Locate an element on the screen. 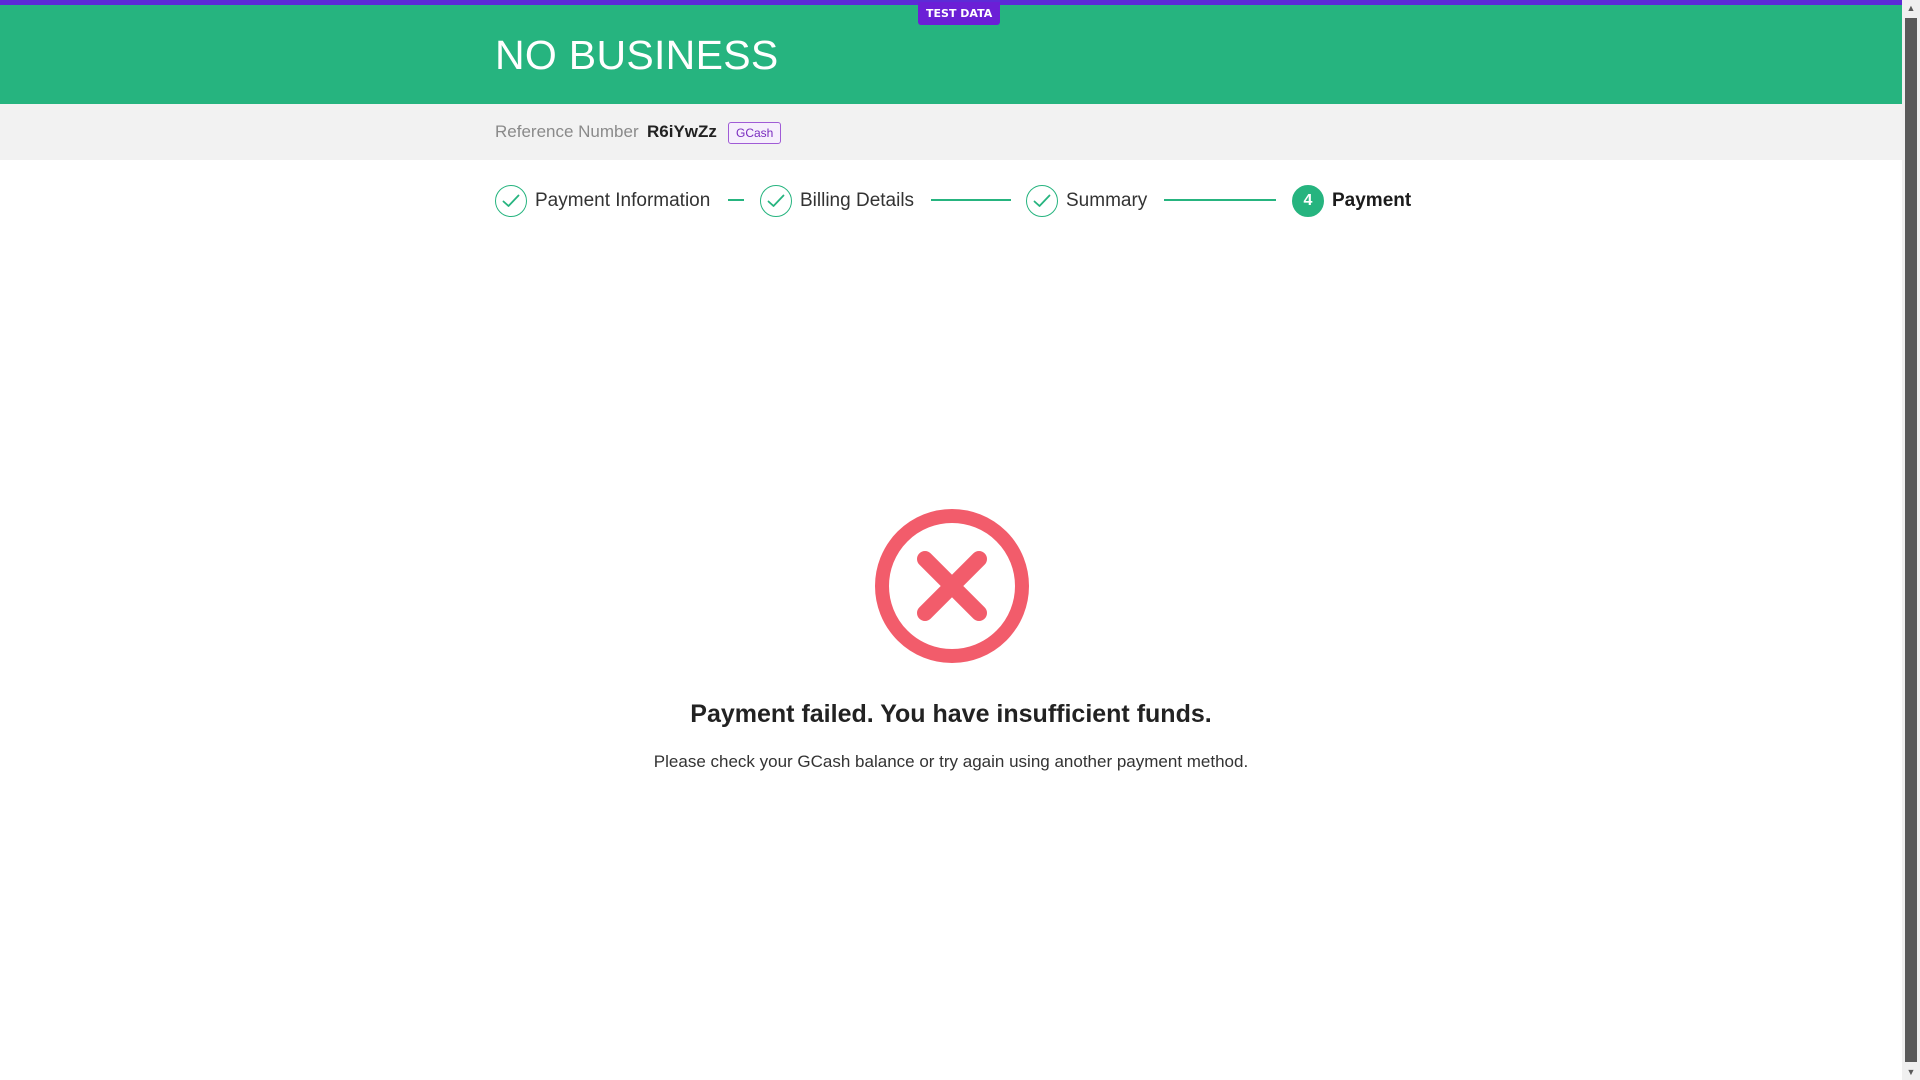 This screenshot has width=1920, height=1080. vertical-scrollbar: ▲ ▼ is located at coordinates (1911, 540).